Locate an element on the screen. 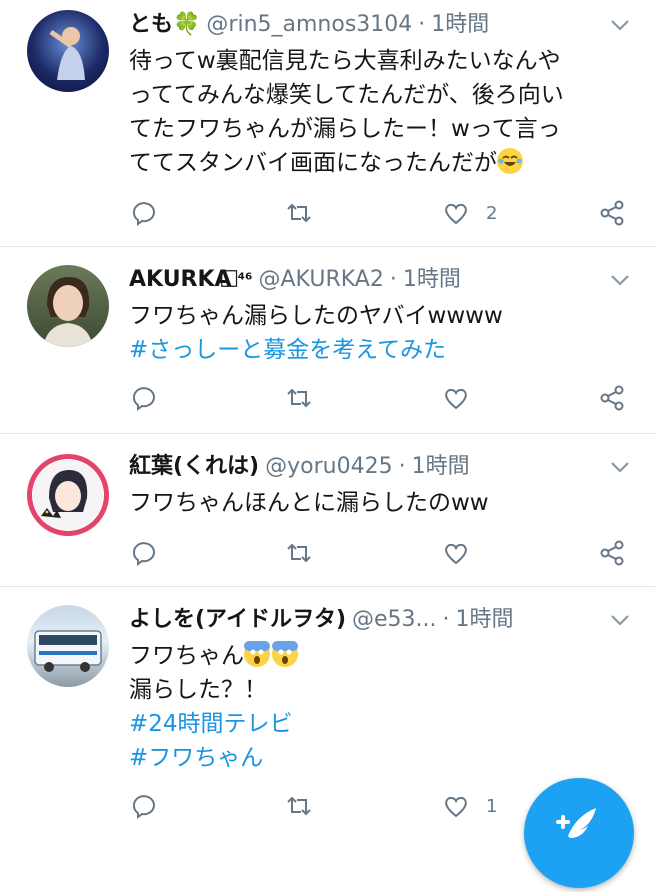 The height and width of the screenshot is (892, 655). user-name-suffix: ⃞⁴⁶ is located at coordinates (245, 280).